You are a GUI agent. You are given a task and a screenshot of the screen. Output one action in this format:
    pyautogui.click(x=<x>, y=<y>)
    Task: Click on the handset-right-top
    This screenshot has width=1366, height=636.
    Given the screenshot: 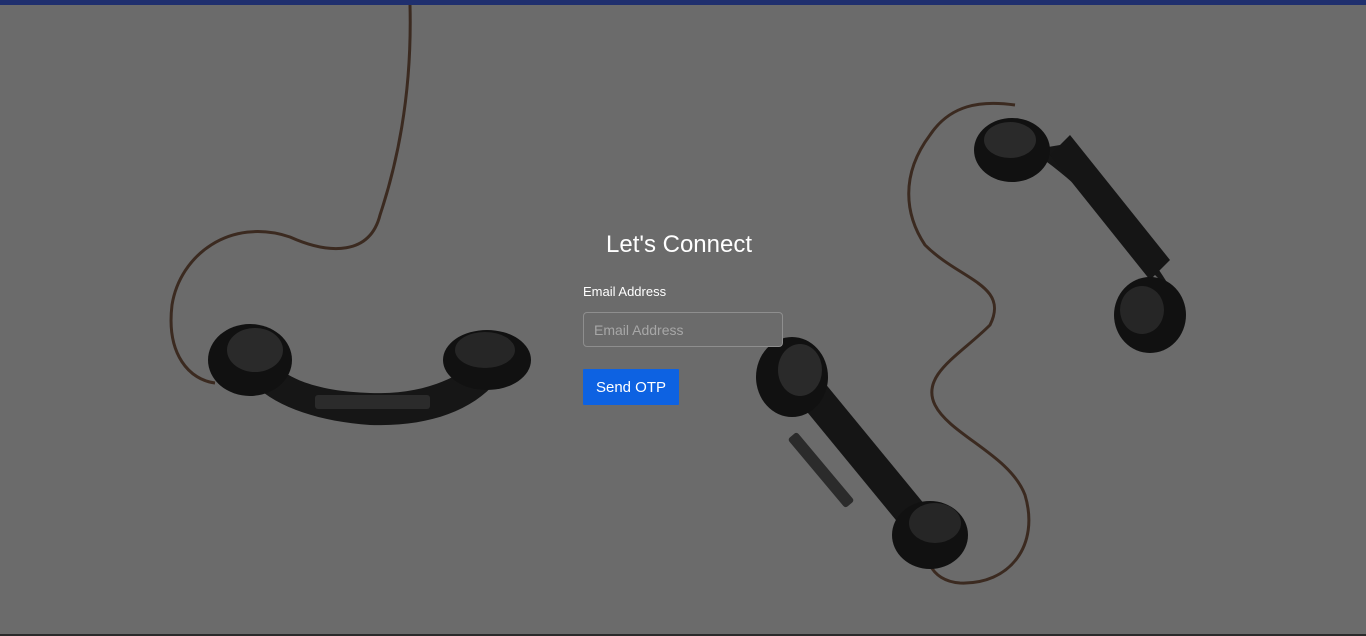 What is the action you would take?
    pyautogui.click(x=1080, y=235)
    